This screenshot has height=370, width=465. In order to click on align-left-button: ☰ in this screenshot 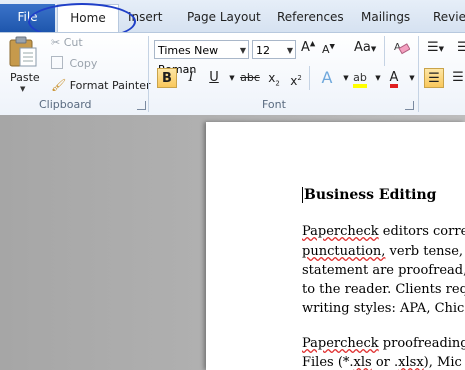, I will do `click(434, 78)`.